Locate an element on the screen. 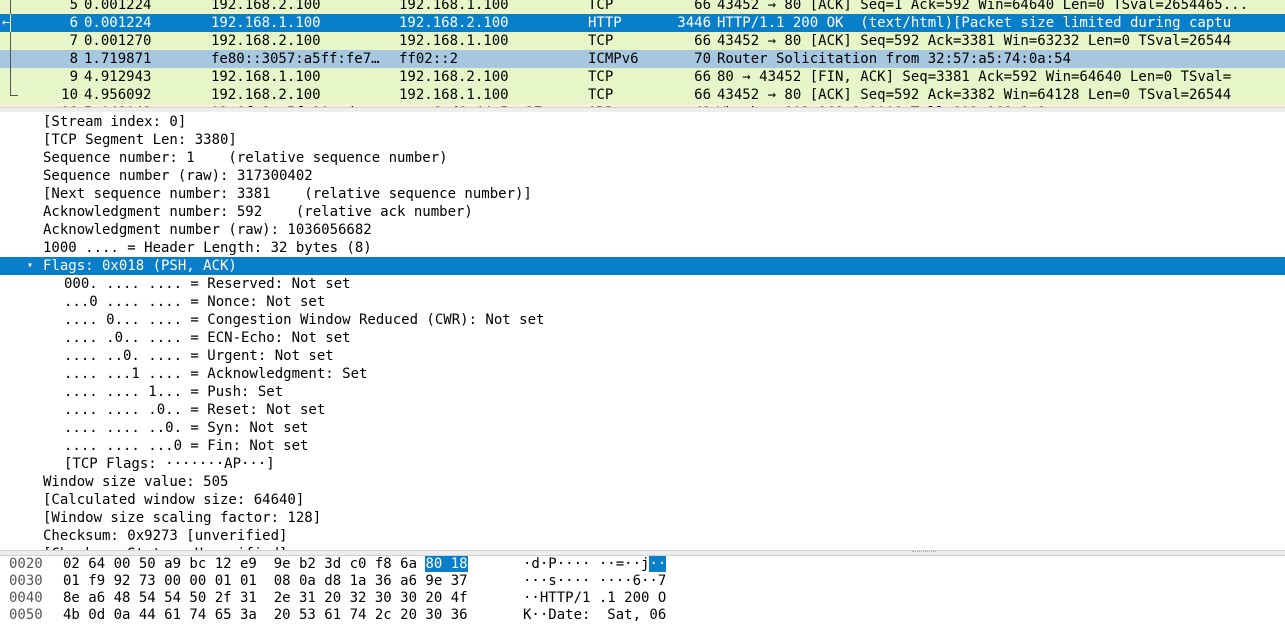 This screenshot has height=629, width=1285. ascii-bytes: ···s···· ····6··7 is located at coordinates (594, 581).